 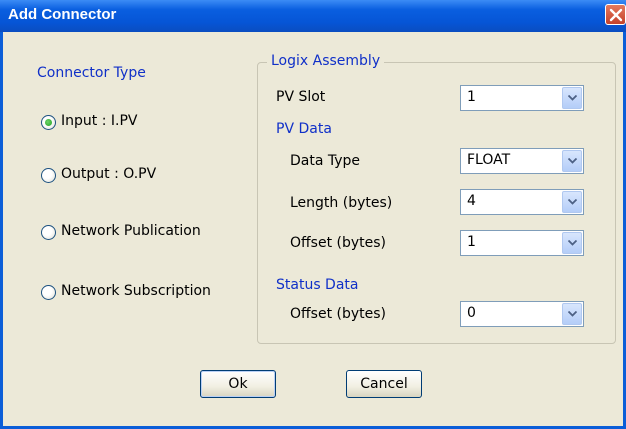 I want to click on dialog-title: Add Connector, so click(x=62, y=14).